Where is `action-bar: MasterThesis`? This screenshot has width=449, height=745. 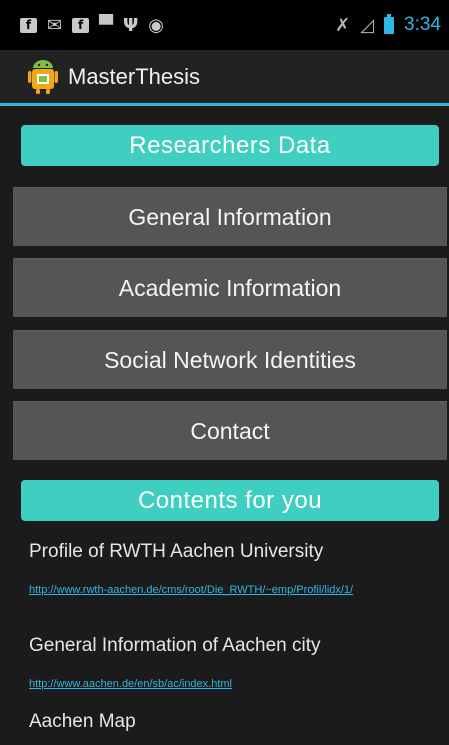
action-bar: MasterThesis is located at coordinates (224, 78).